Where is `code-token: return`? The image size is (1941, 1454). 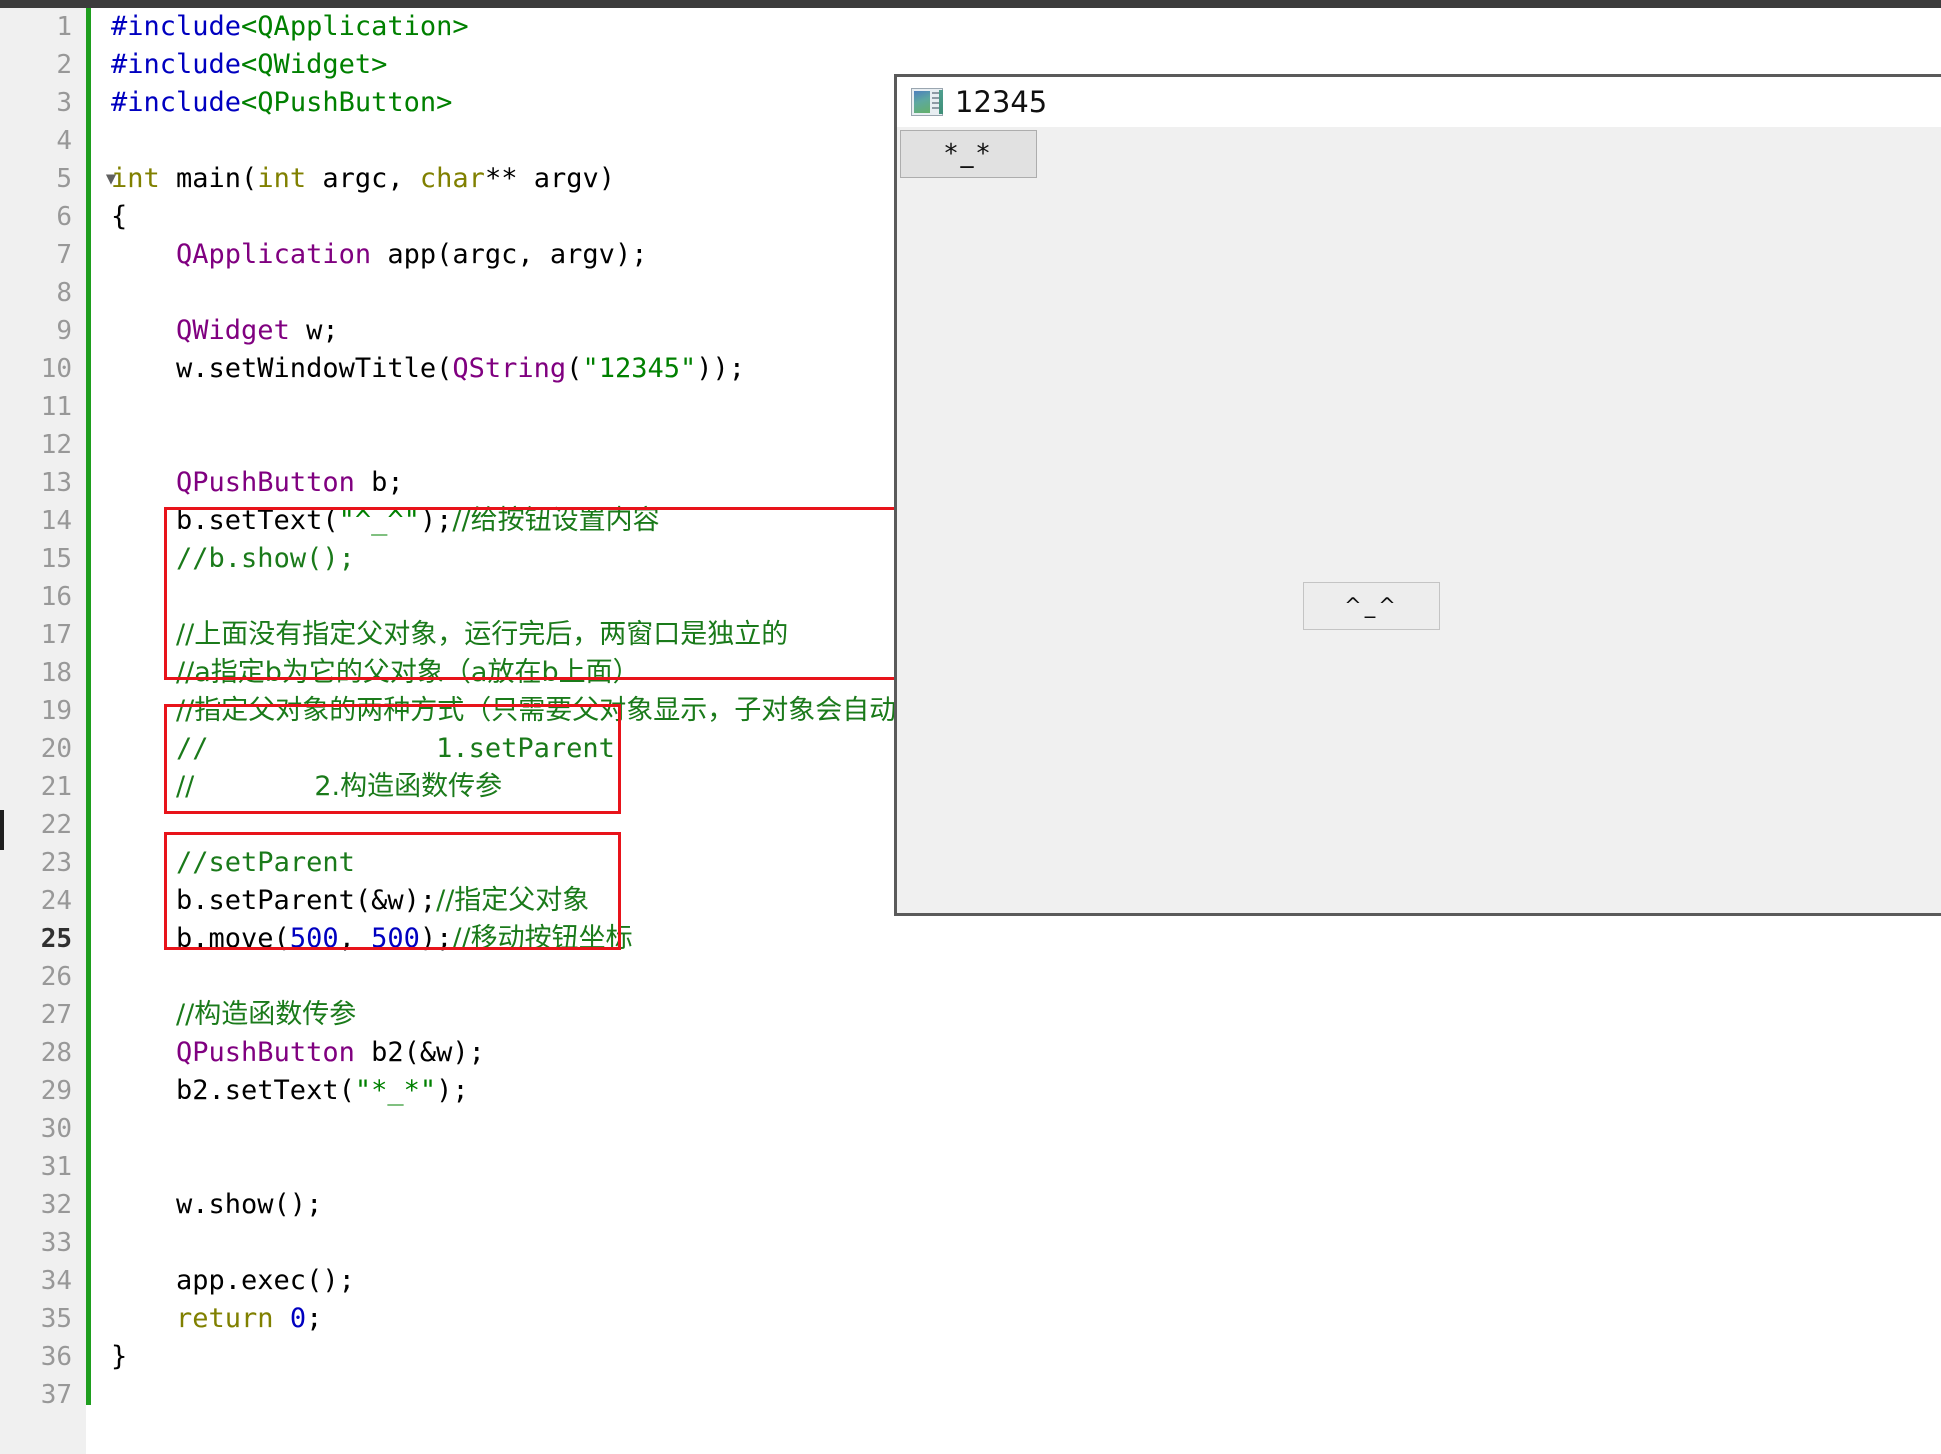 code-token: return is located at coordinates (192, 1318).